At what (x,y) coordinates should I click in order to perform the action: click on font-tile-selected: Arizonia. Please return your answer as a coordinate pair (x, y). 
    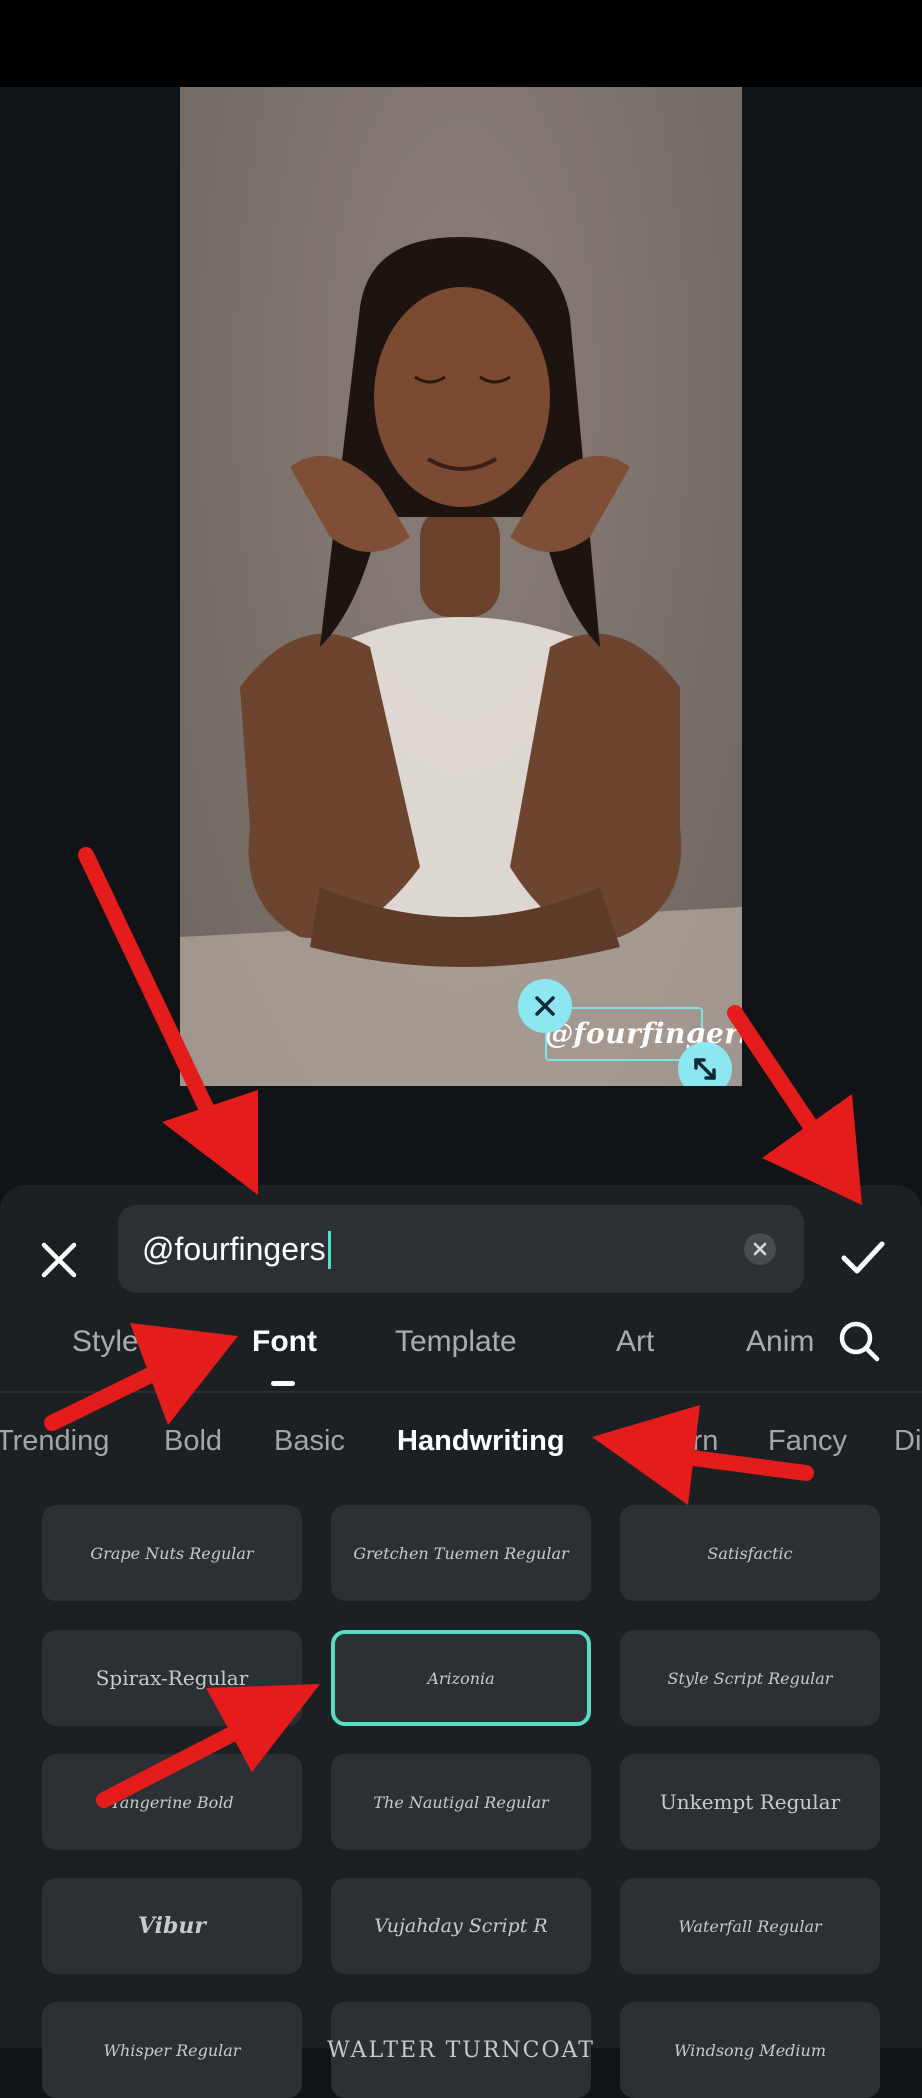
    Looking at the image, I should click on (461, 1678).